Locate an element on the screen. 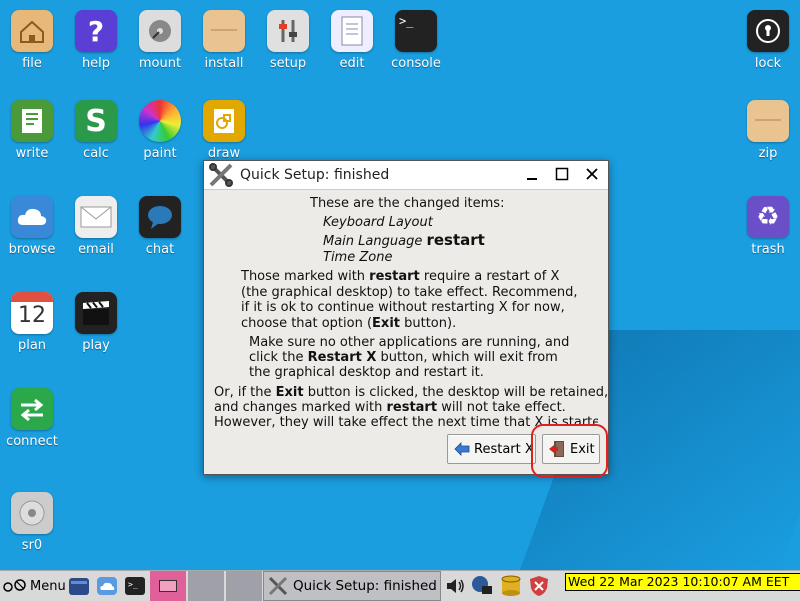 This screenshot has width=800, height=601. clapperboard-icon is located at coordinates (96, 313).